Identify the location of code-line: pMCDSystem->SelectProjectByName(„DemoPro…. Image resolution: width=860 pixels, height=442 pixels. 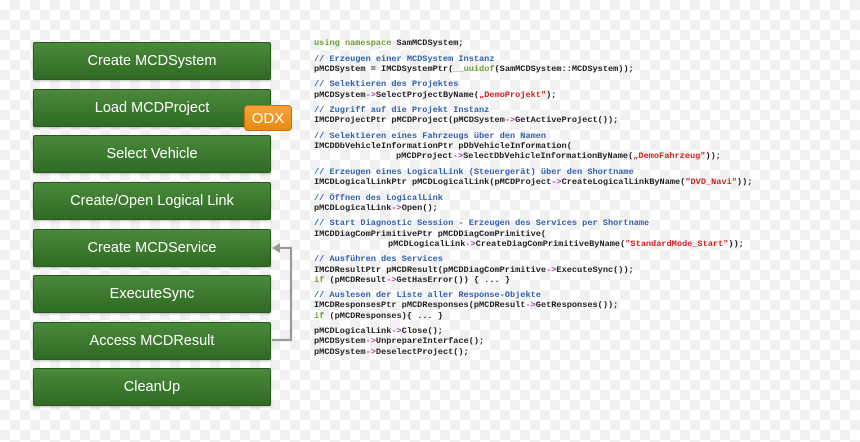
(435, 94).